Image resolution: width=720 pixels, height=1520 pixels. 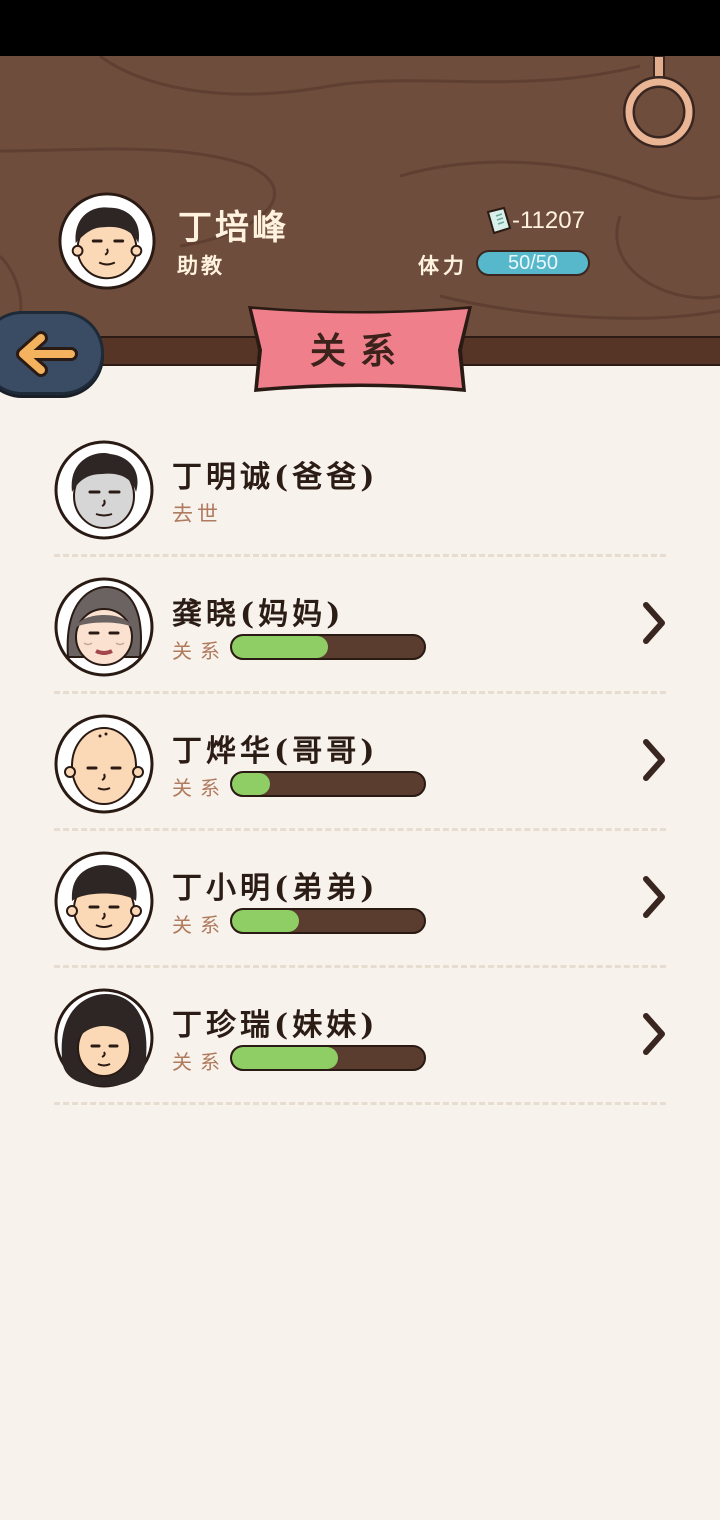 I want to click on player-avatar, so click(x=107, y=241).